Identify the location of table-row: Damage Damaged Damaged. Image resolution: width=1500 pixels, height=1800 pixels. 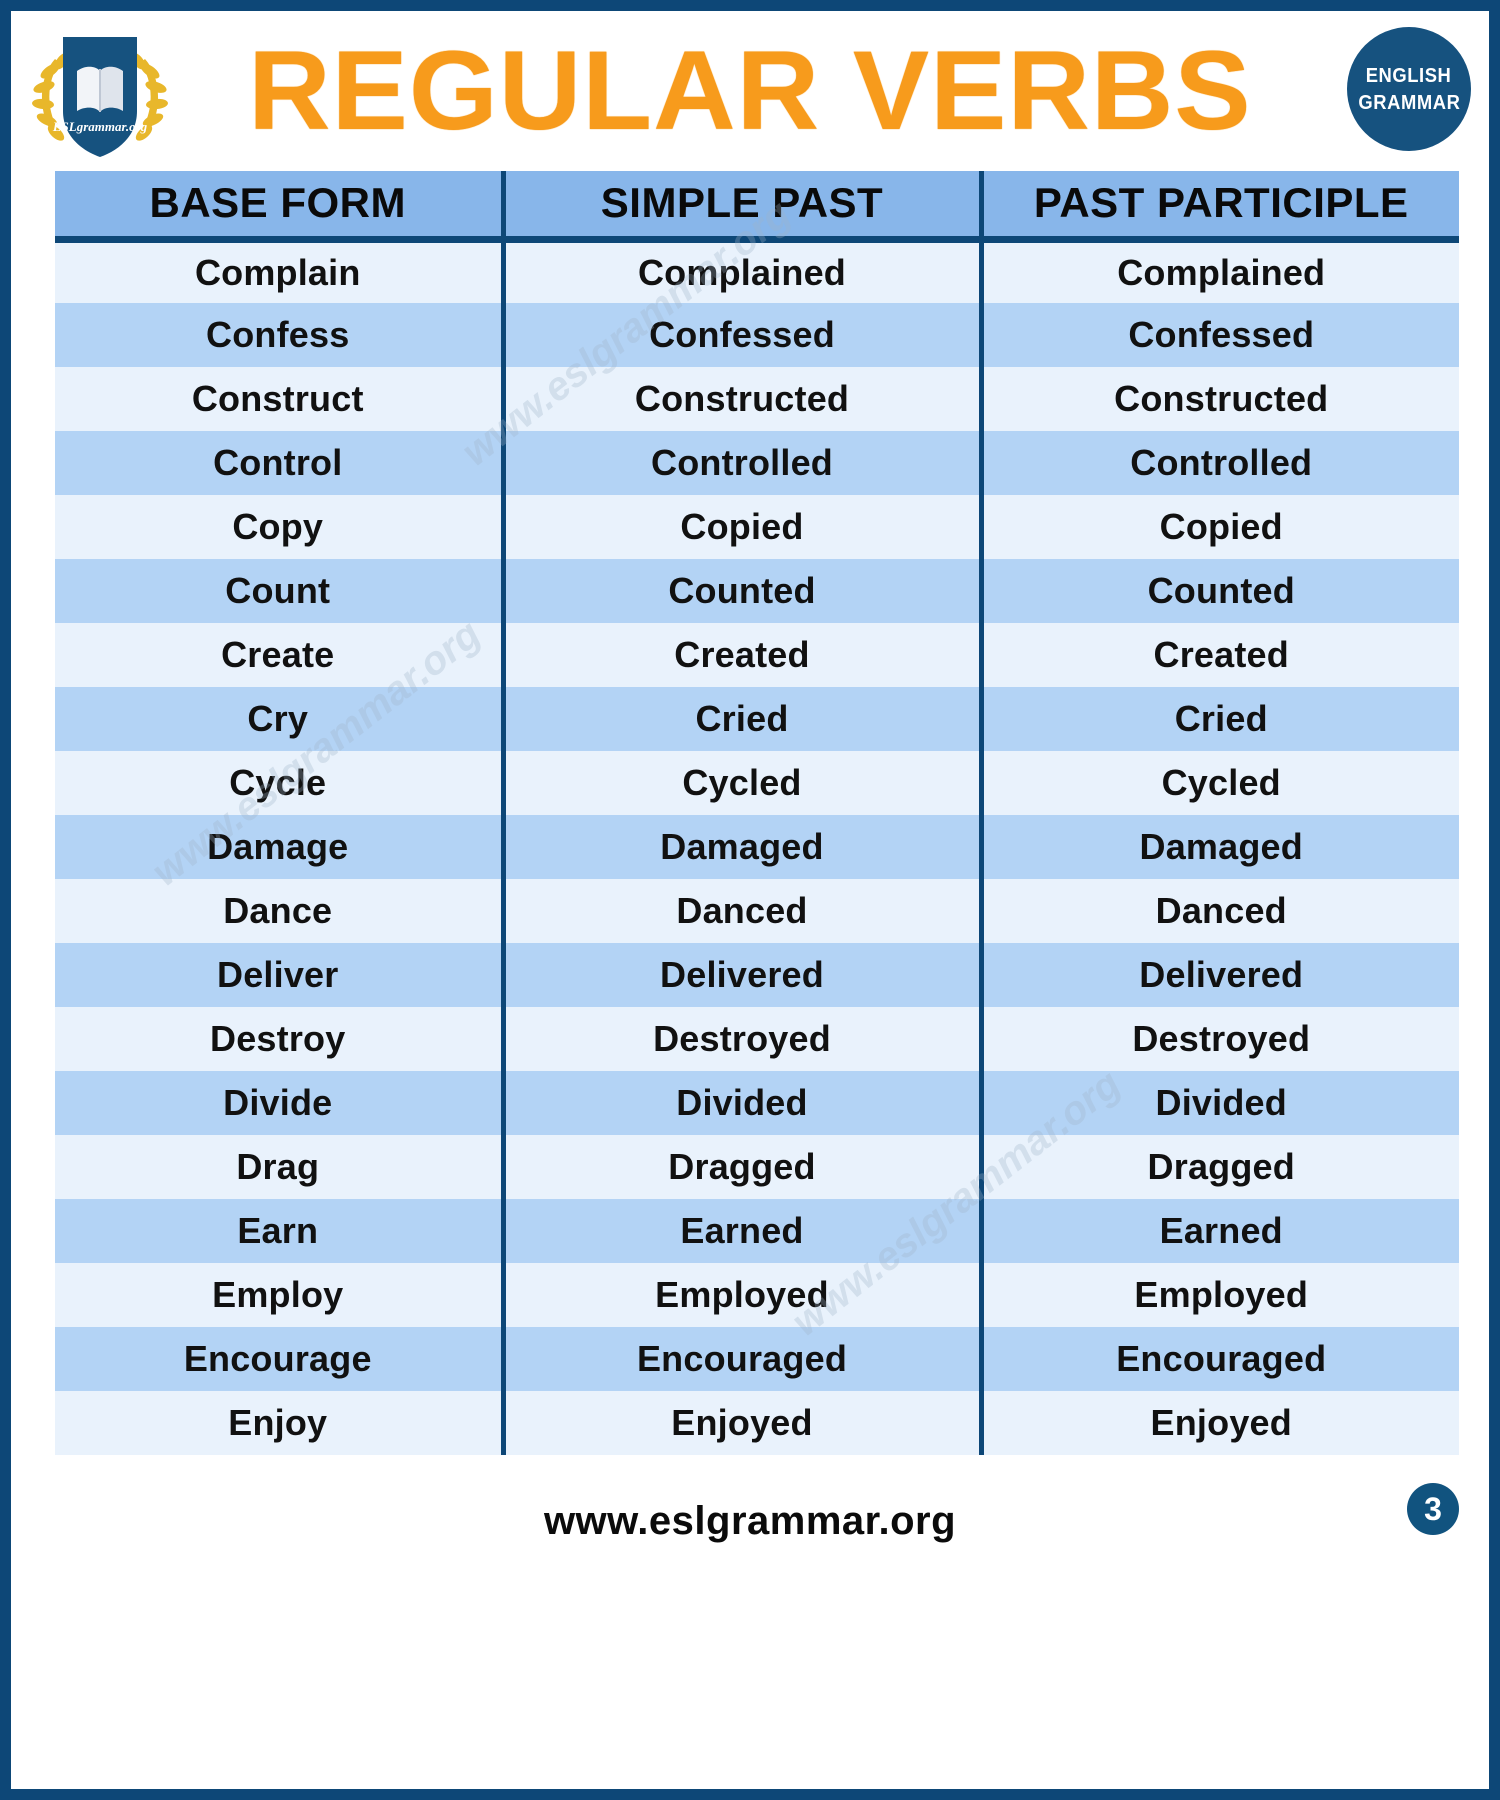
(757, 847).